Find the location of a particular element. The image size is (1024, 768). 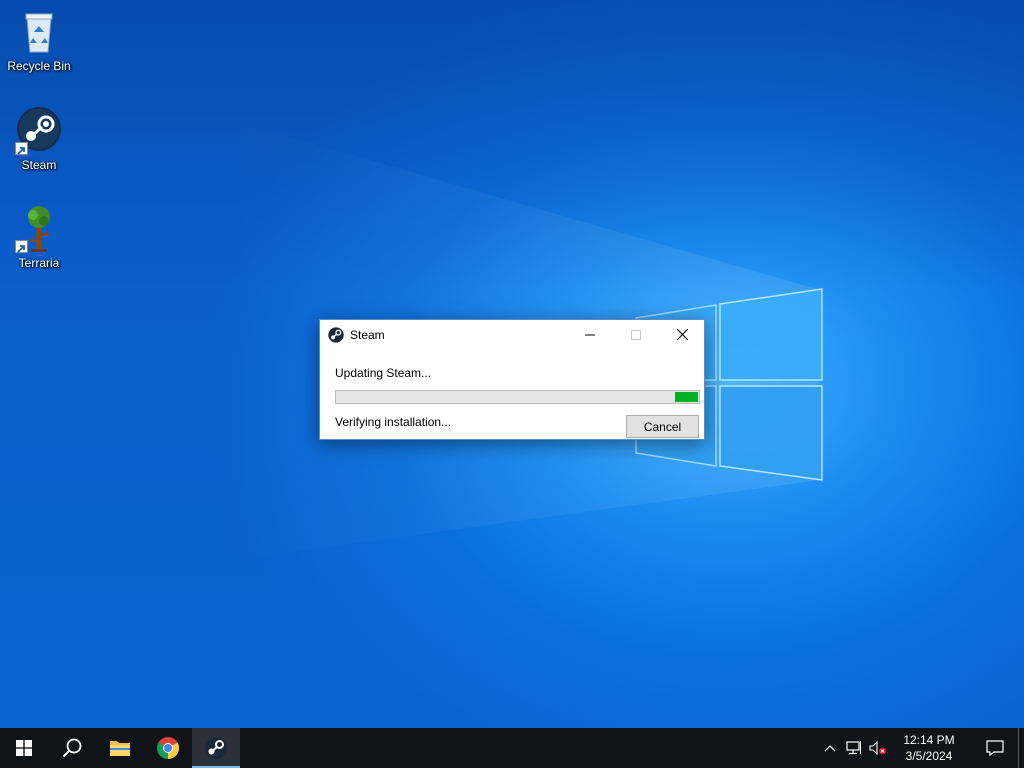

maximize-button is located at coordinates (636, 334).